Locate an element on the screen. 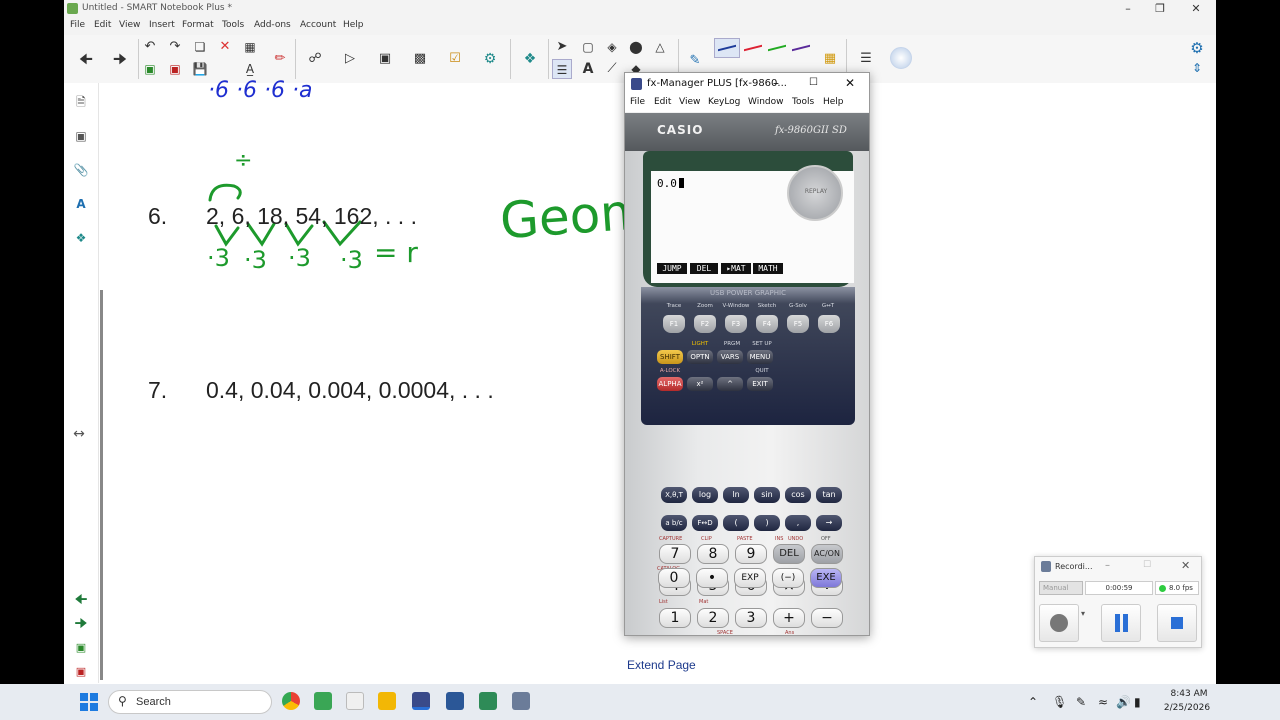  save-icon: 💾 is located at coordinates (200, 69).